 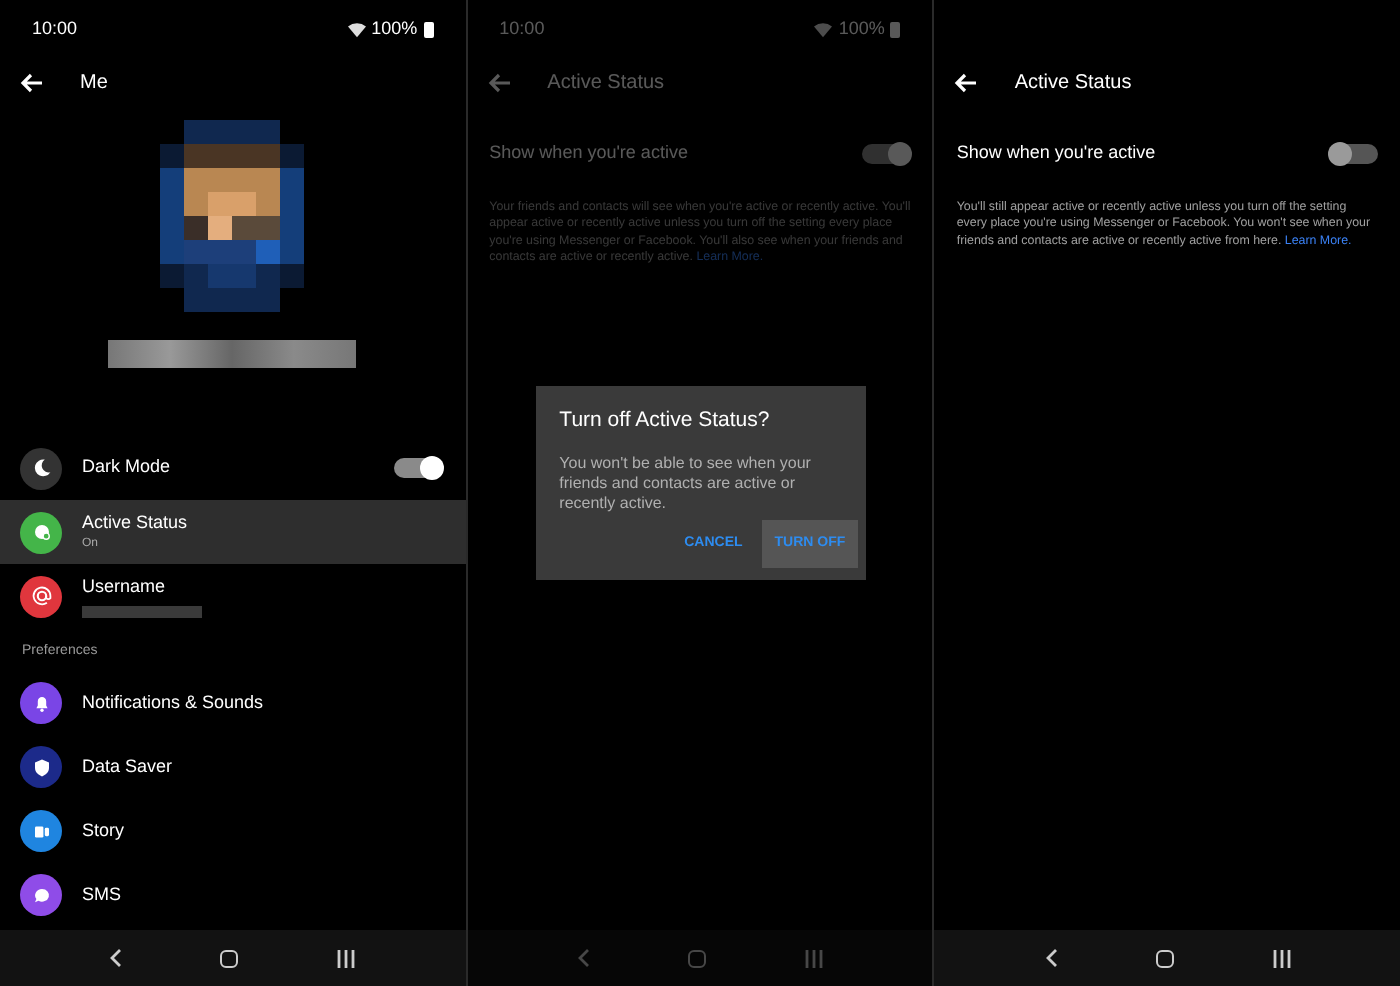 What do you see at coordinates (127, 467) in the screenshot?
I see `item-label: Dark Mode` at bounding box center [127, 467].